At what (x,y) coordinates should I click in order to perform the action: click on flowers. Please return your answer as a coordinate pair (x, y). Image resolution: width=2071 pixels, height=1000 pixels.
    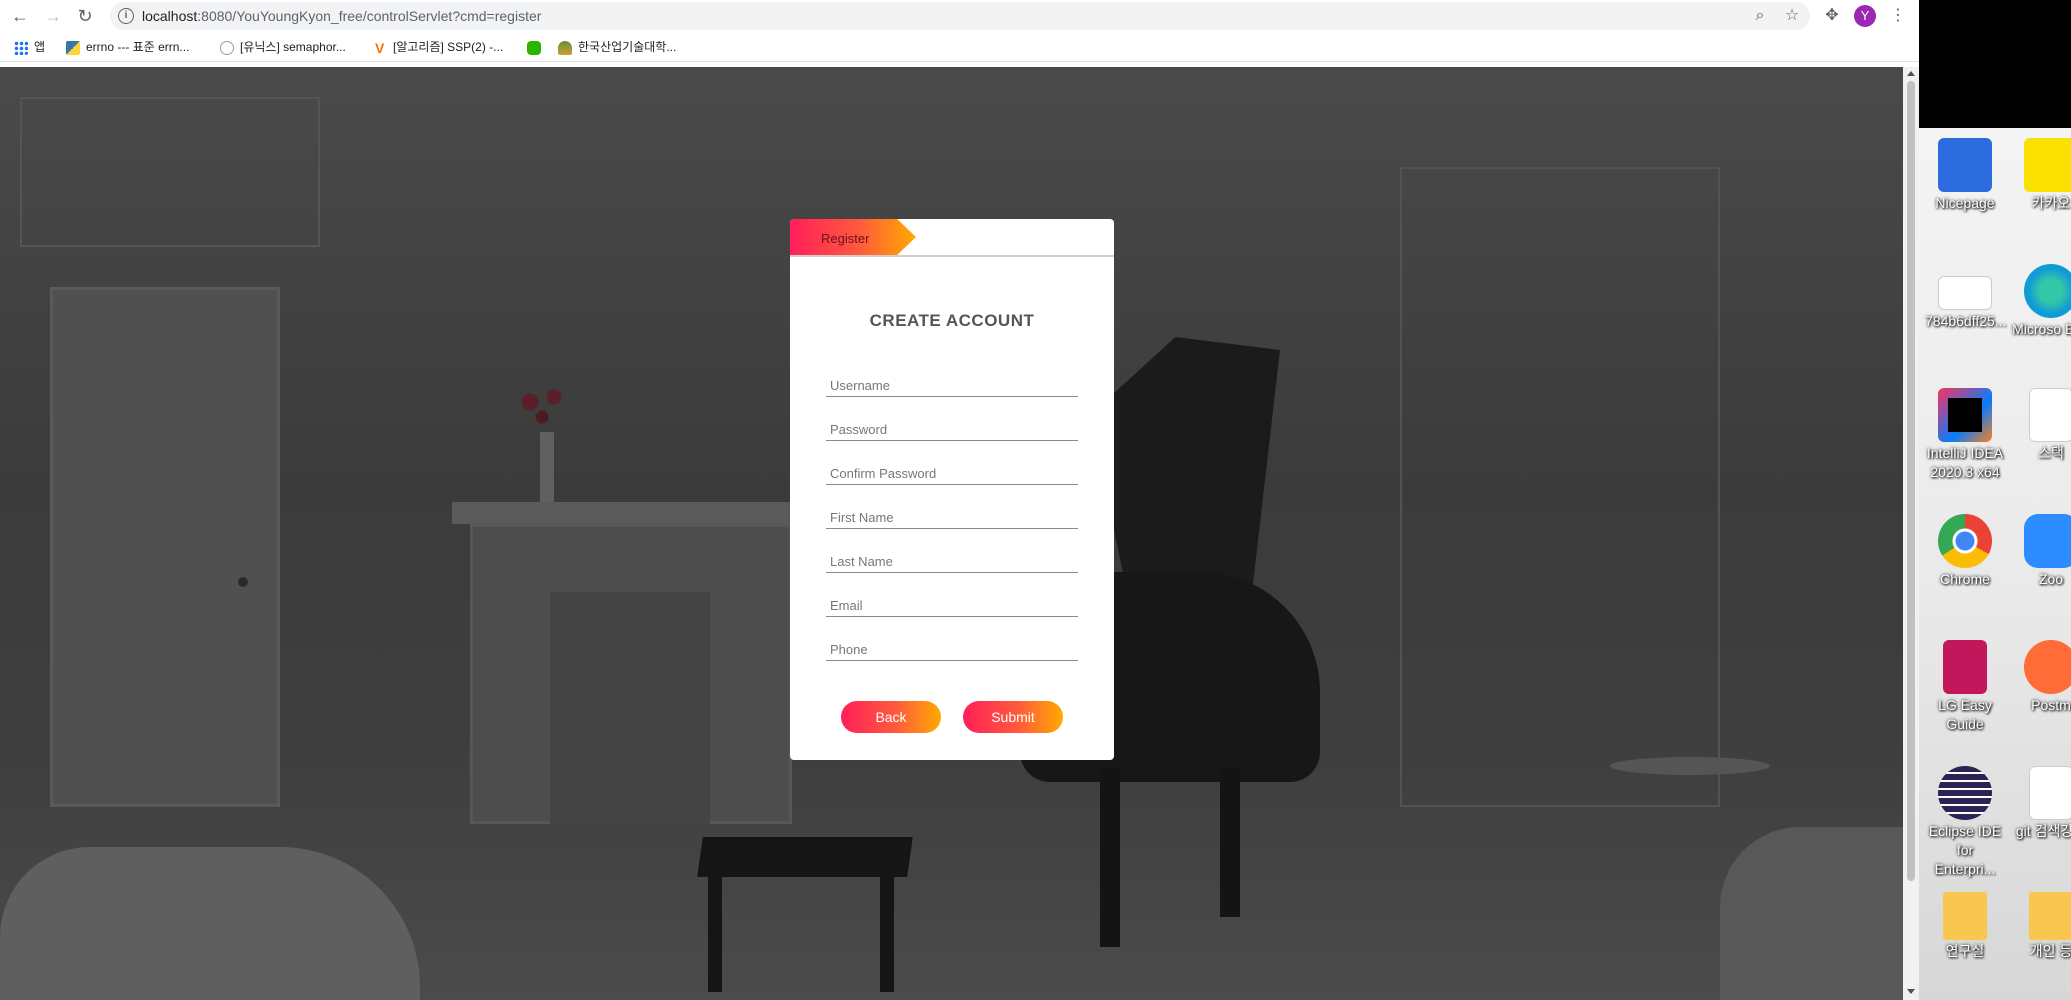
    Looking at the image, I should click on (542, 407).